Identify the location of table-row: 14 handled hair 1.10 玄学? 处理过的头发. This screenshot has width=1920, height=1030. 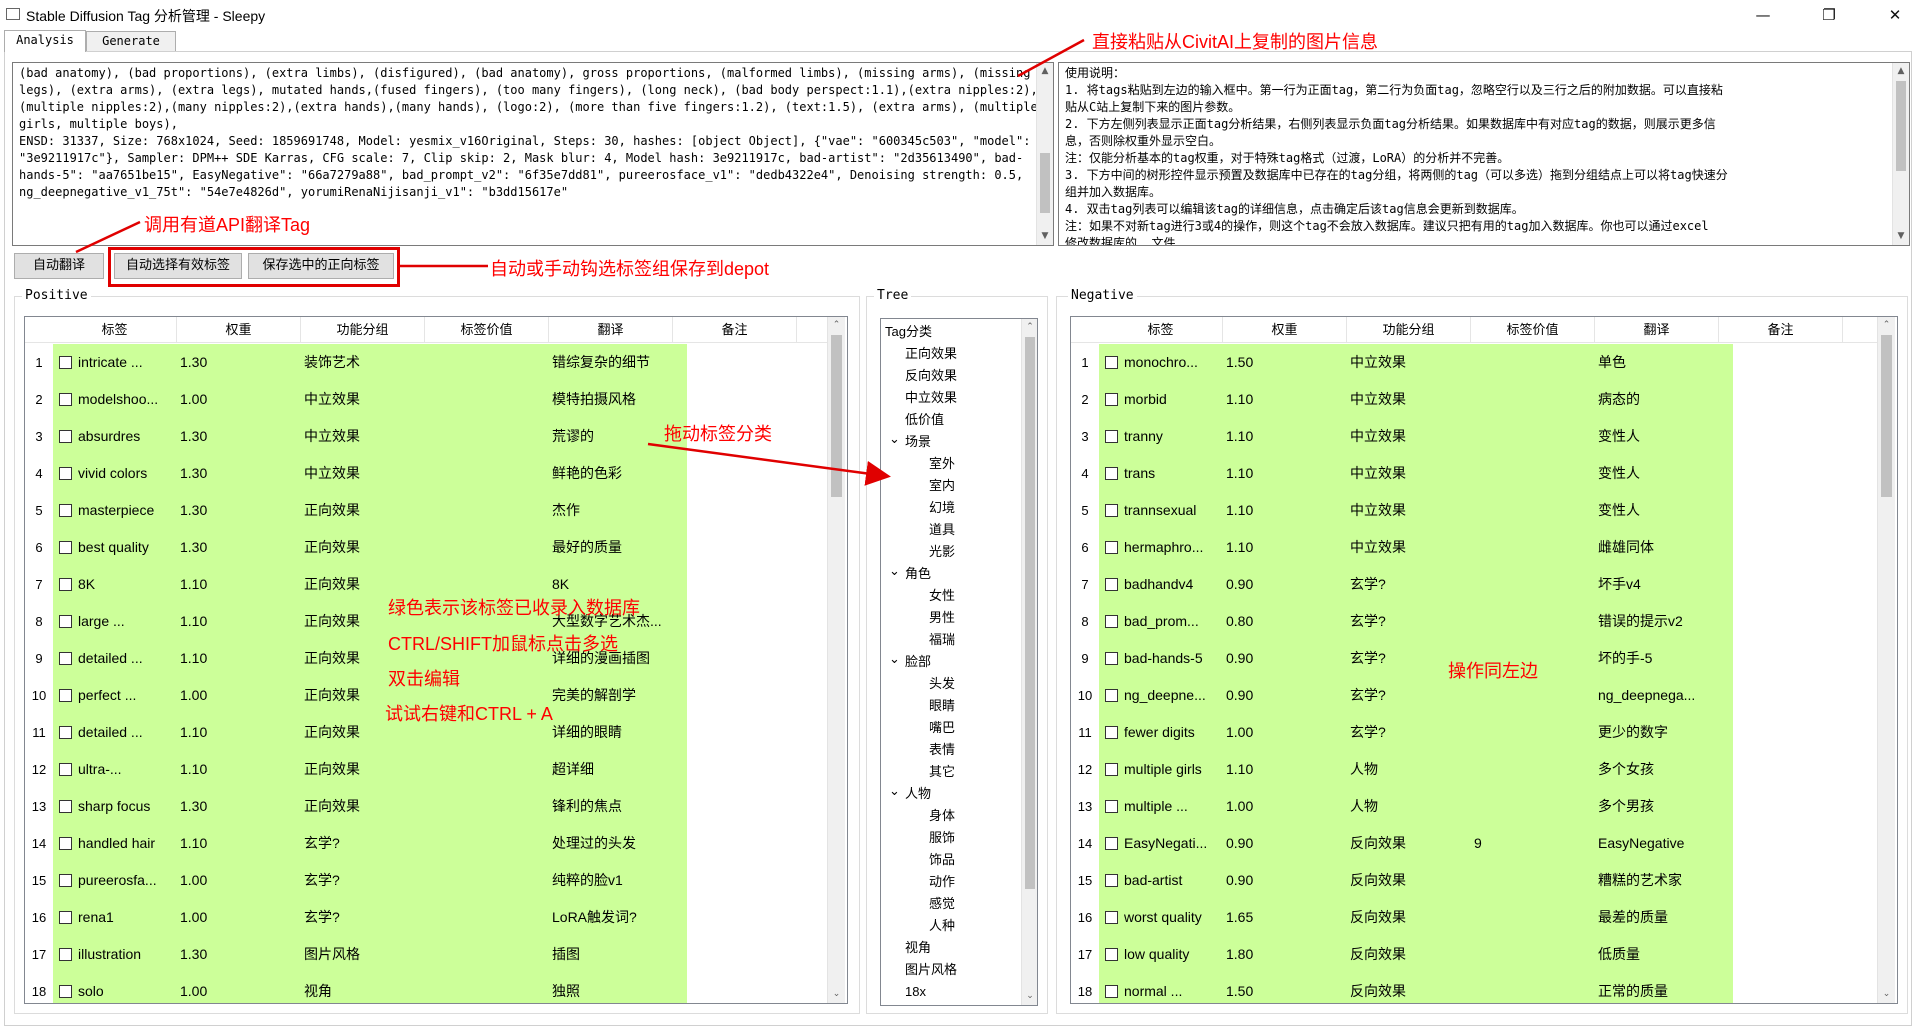
(427, 843).